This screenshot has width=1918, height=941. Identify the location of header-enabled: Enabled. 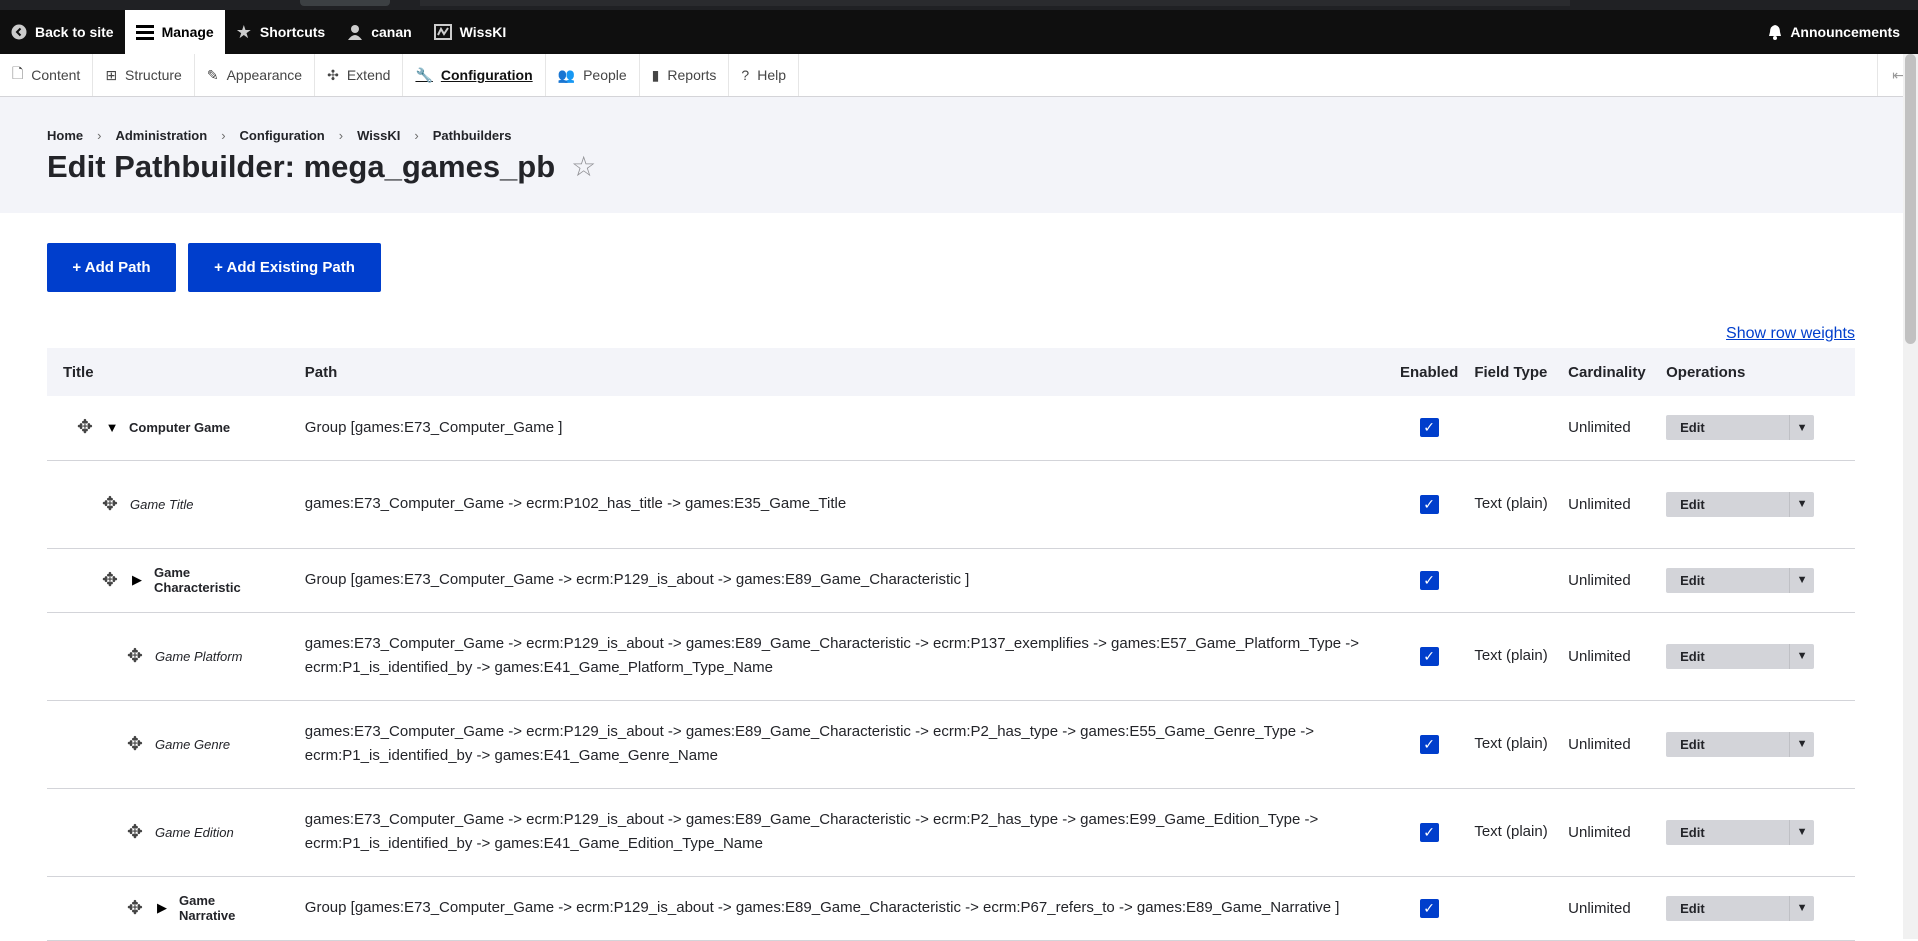
(1429, 372).